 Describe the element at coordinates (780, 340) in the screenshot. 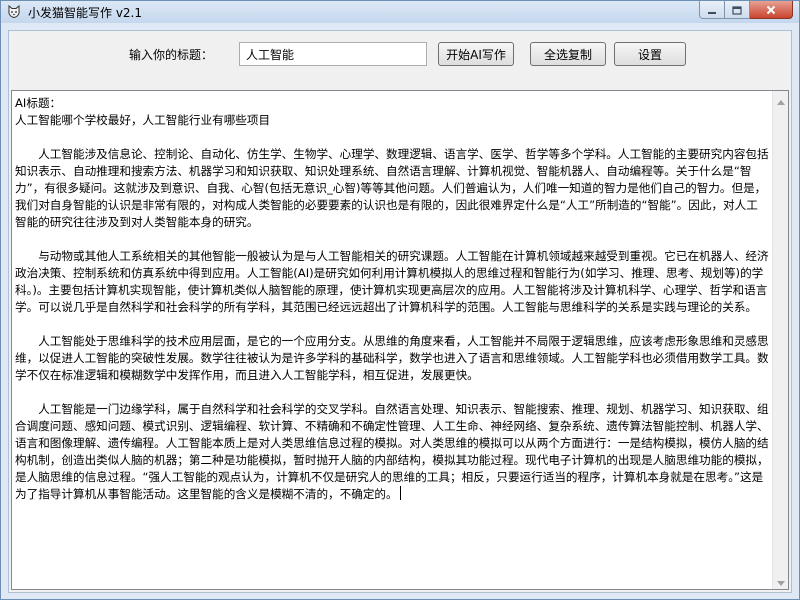

I see `vertical-scrollbar` at that location.